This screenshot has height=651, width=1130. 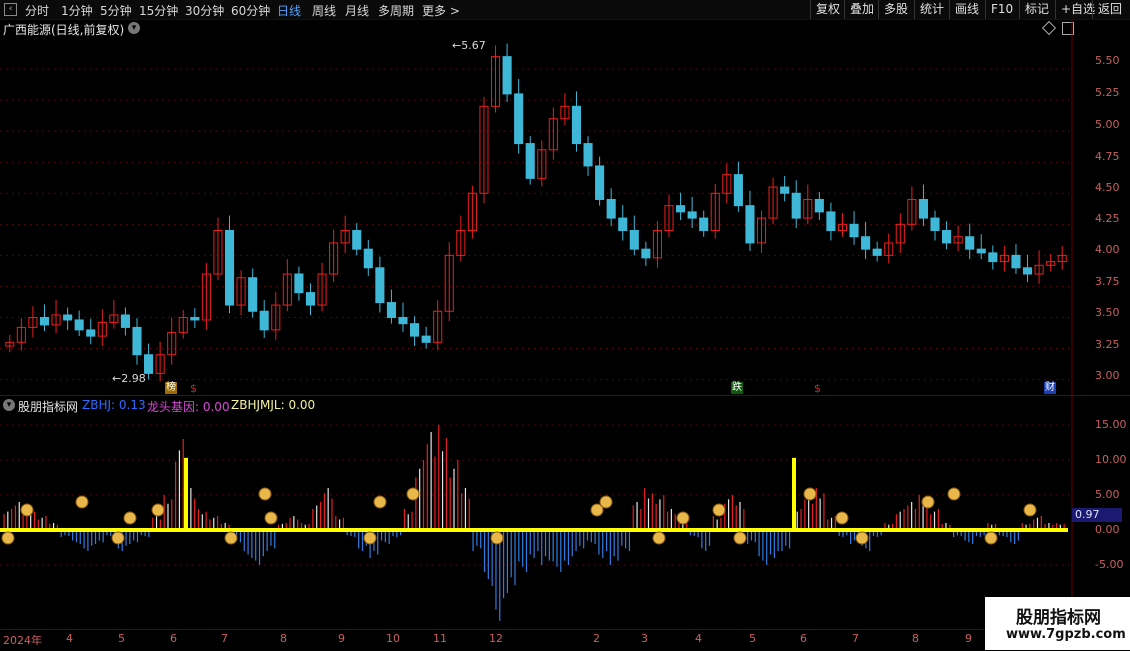 I want to click on finance-badge: 财, so click(x=1050, y=388).